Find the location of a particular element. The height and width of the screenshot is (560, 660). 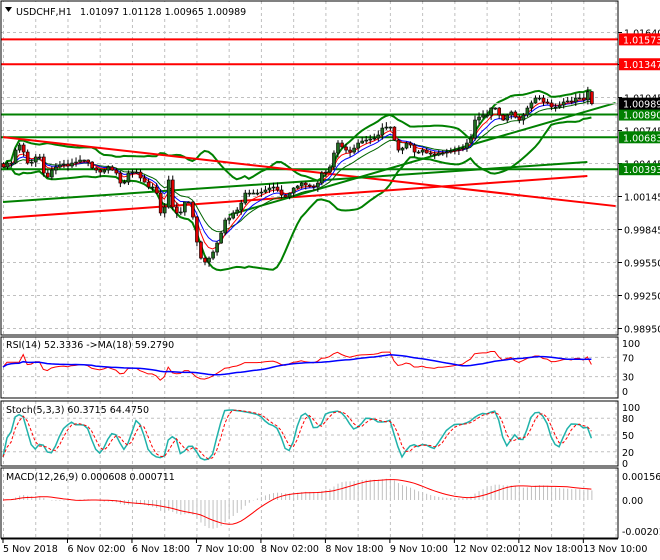

macd-panel is located at coordinates (297, 503).